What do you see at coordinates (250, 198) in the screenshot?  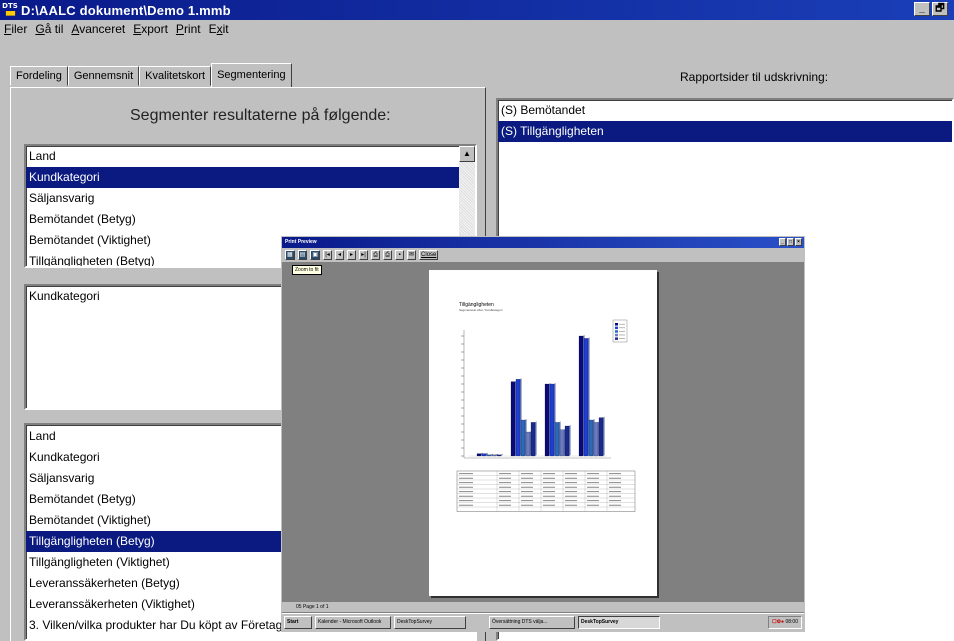 I see `segment-list-item: Säljansvarig` at bounding box center [250, 198].